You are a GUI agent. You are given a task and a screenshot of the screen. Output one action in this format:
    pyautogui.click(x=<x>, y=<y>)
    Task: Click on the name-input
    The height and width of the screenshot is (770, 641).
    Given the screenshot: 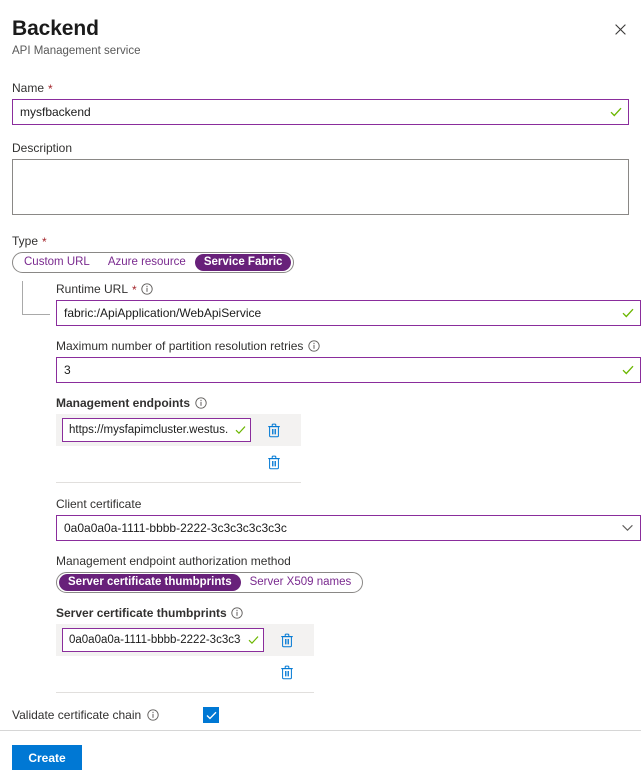 What is the action you would take?
    pyautogui.click(x=320, y=112)
    